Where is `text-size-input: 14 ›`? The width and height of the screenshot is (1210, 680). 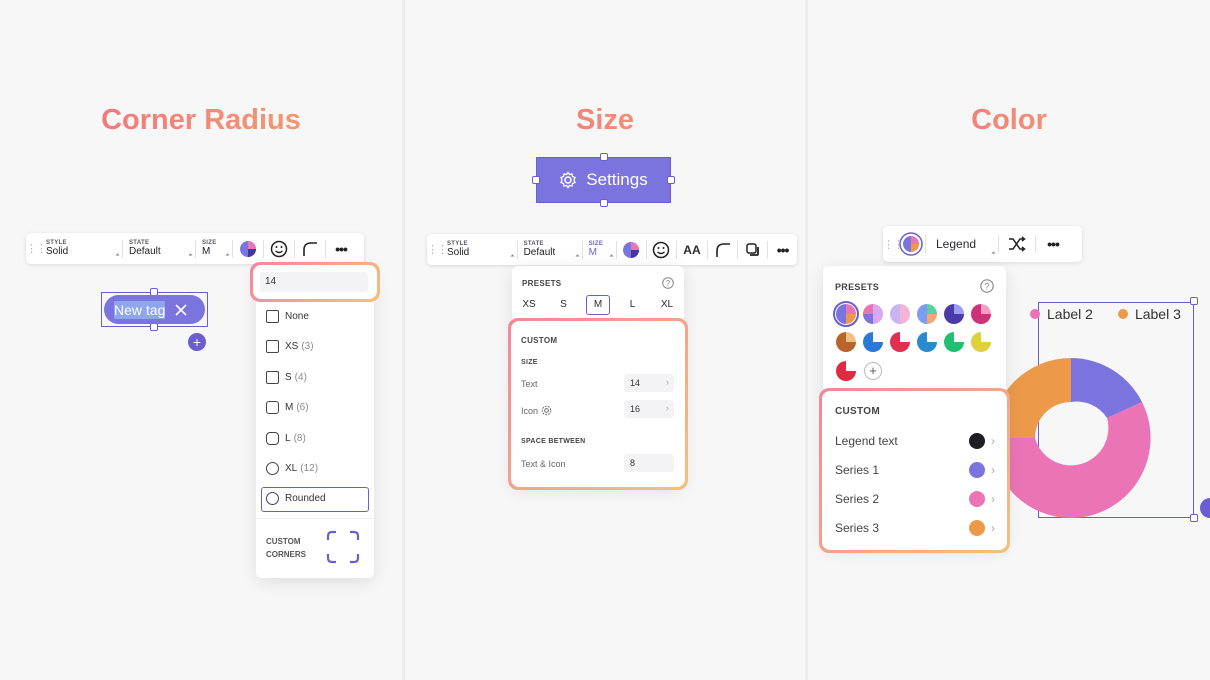 text-size-input: 14 › is located at coordinates (649, 383).